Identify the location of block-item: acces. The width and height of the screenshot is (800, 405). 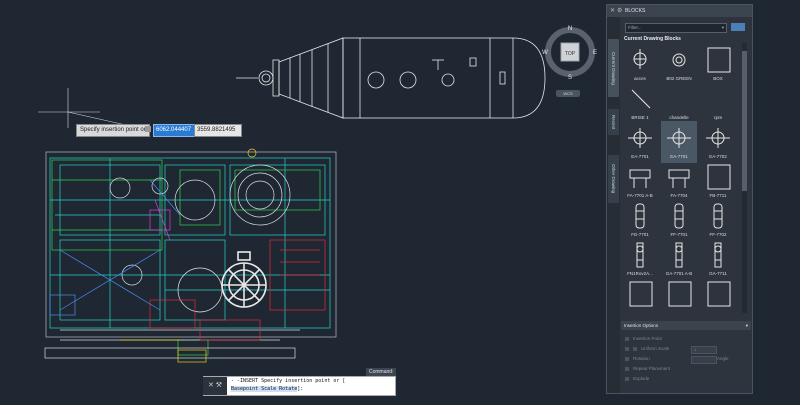
(640, 64).